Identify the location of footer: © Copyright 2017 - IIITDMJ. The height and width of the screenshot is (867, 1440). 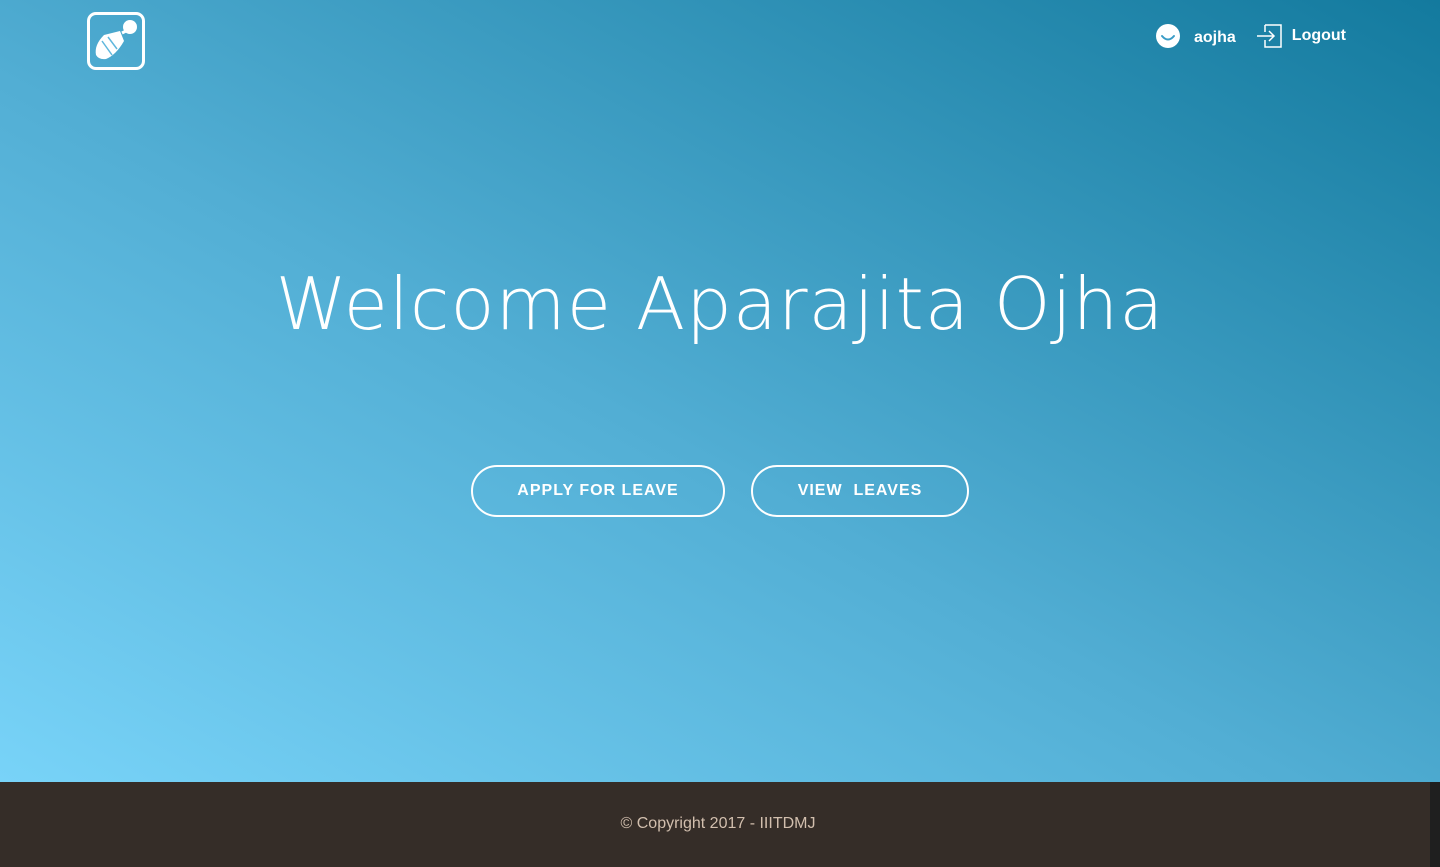
(720, 824).